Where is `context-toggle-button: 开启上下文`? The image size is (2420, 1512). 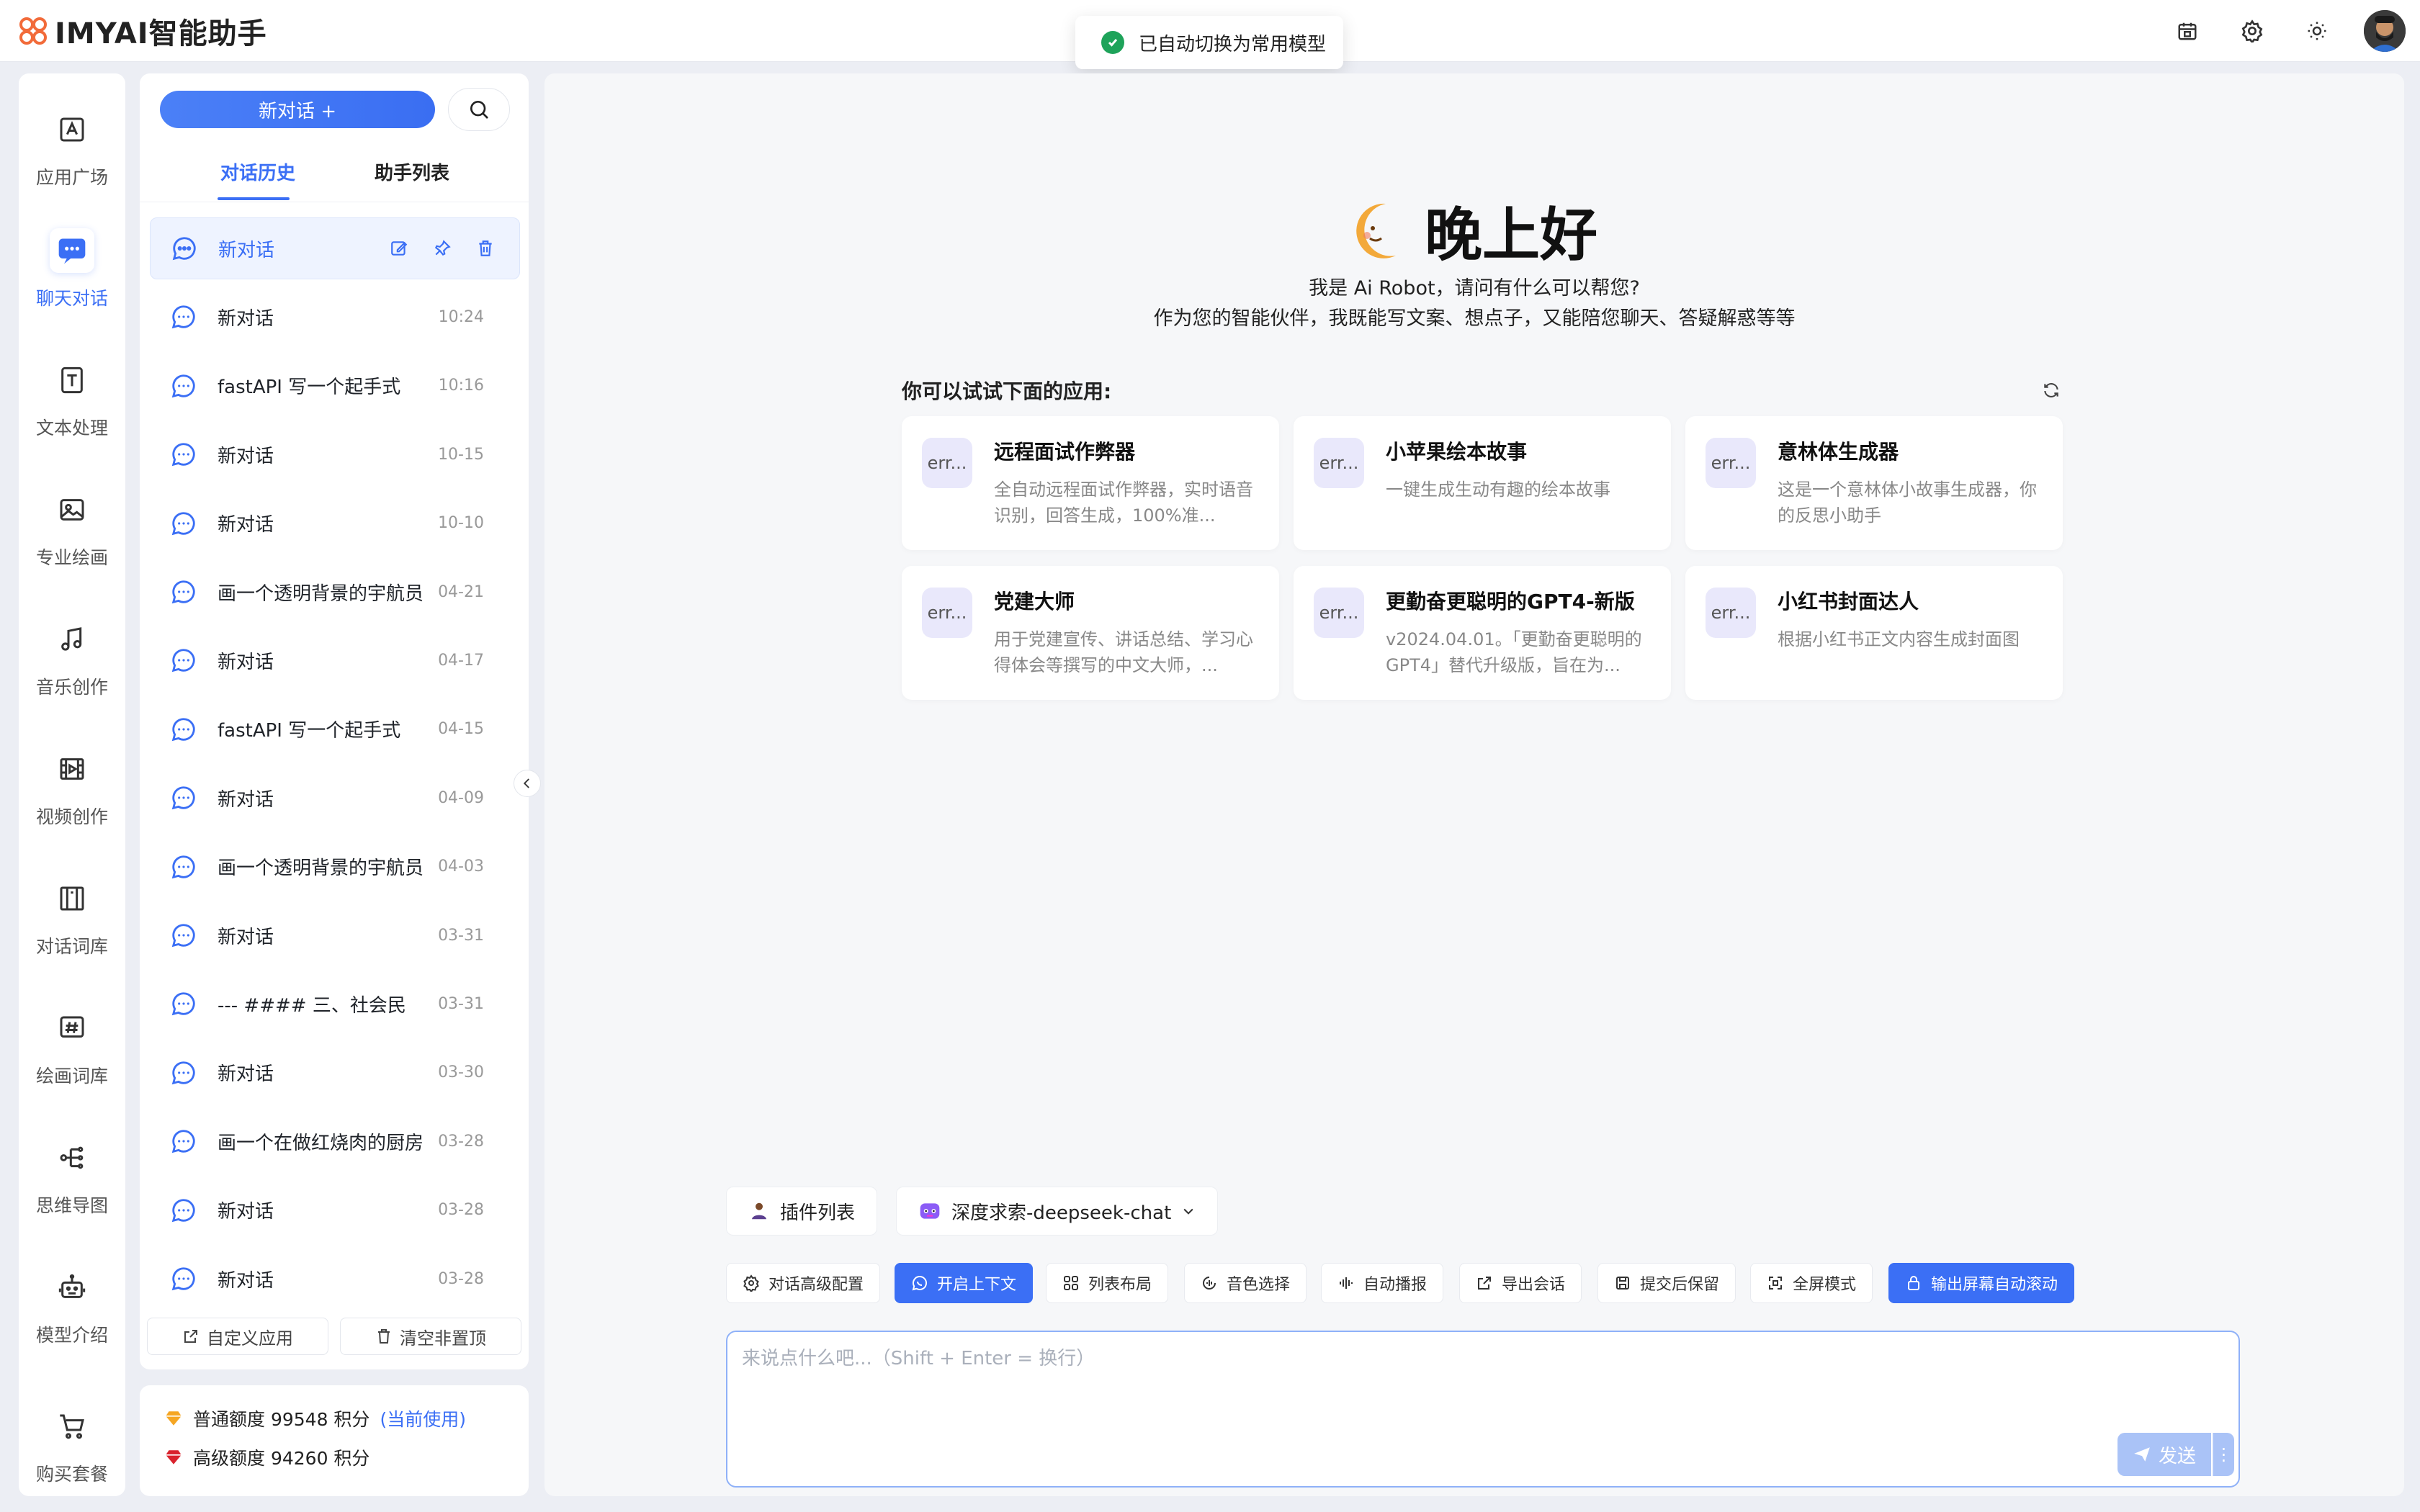 context-toggle-button: 开启上下文 is located at coordinates (964, 1283).